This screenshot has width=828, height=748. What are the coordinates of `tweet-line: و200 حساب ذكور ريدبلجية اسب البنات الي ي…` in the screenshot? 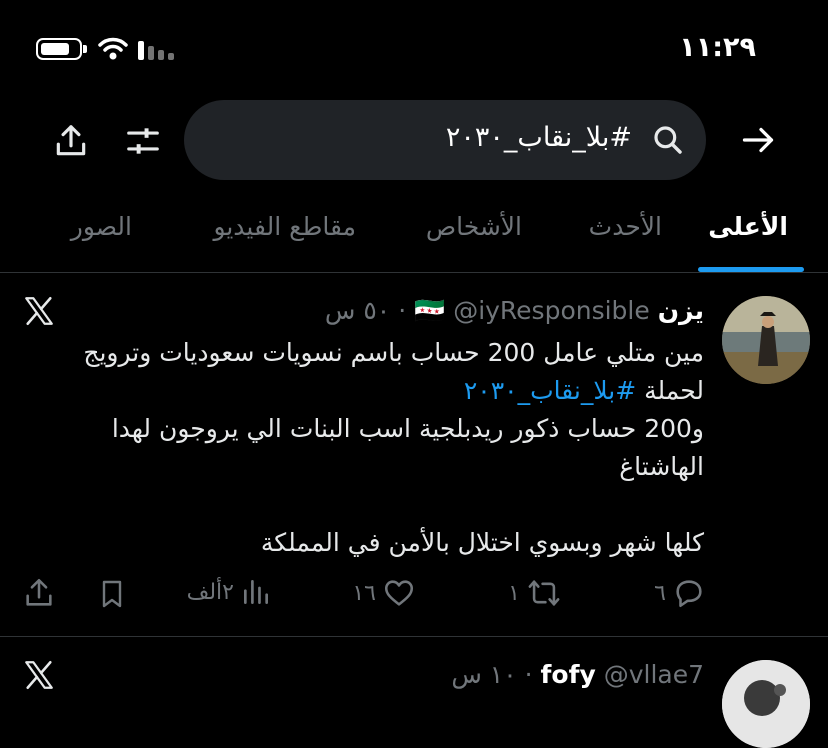 It's located at (407, 428).